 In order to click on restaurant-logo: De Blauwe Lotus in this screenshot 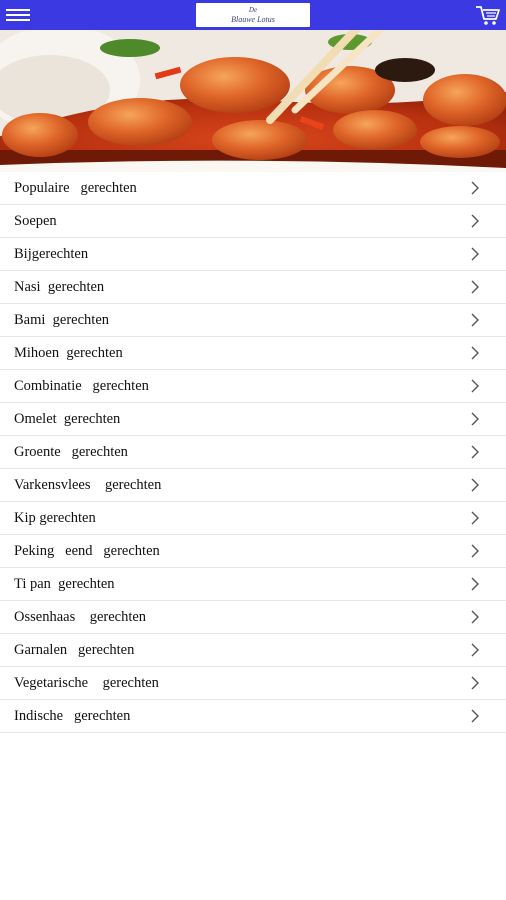, I will do `click(253, 15)`.